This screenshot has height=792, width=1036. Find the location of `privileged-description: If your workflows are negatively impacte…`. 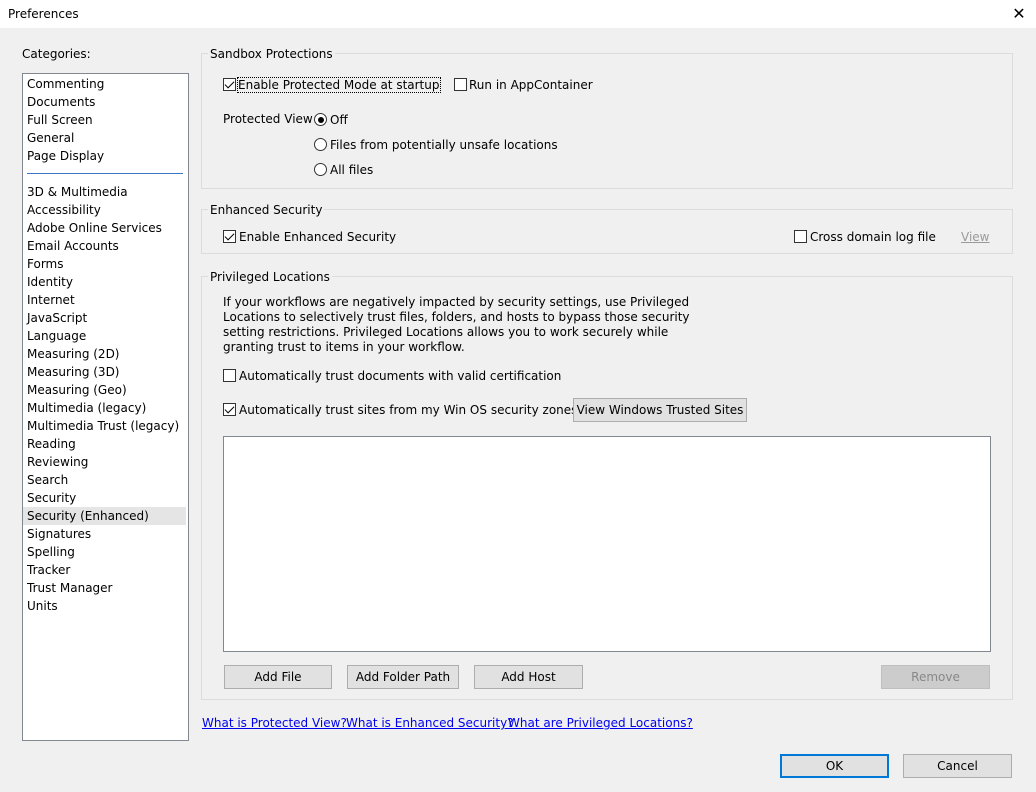

privileged-description: If your workflows are negatively impacte… is located at coordinates (456, 324).